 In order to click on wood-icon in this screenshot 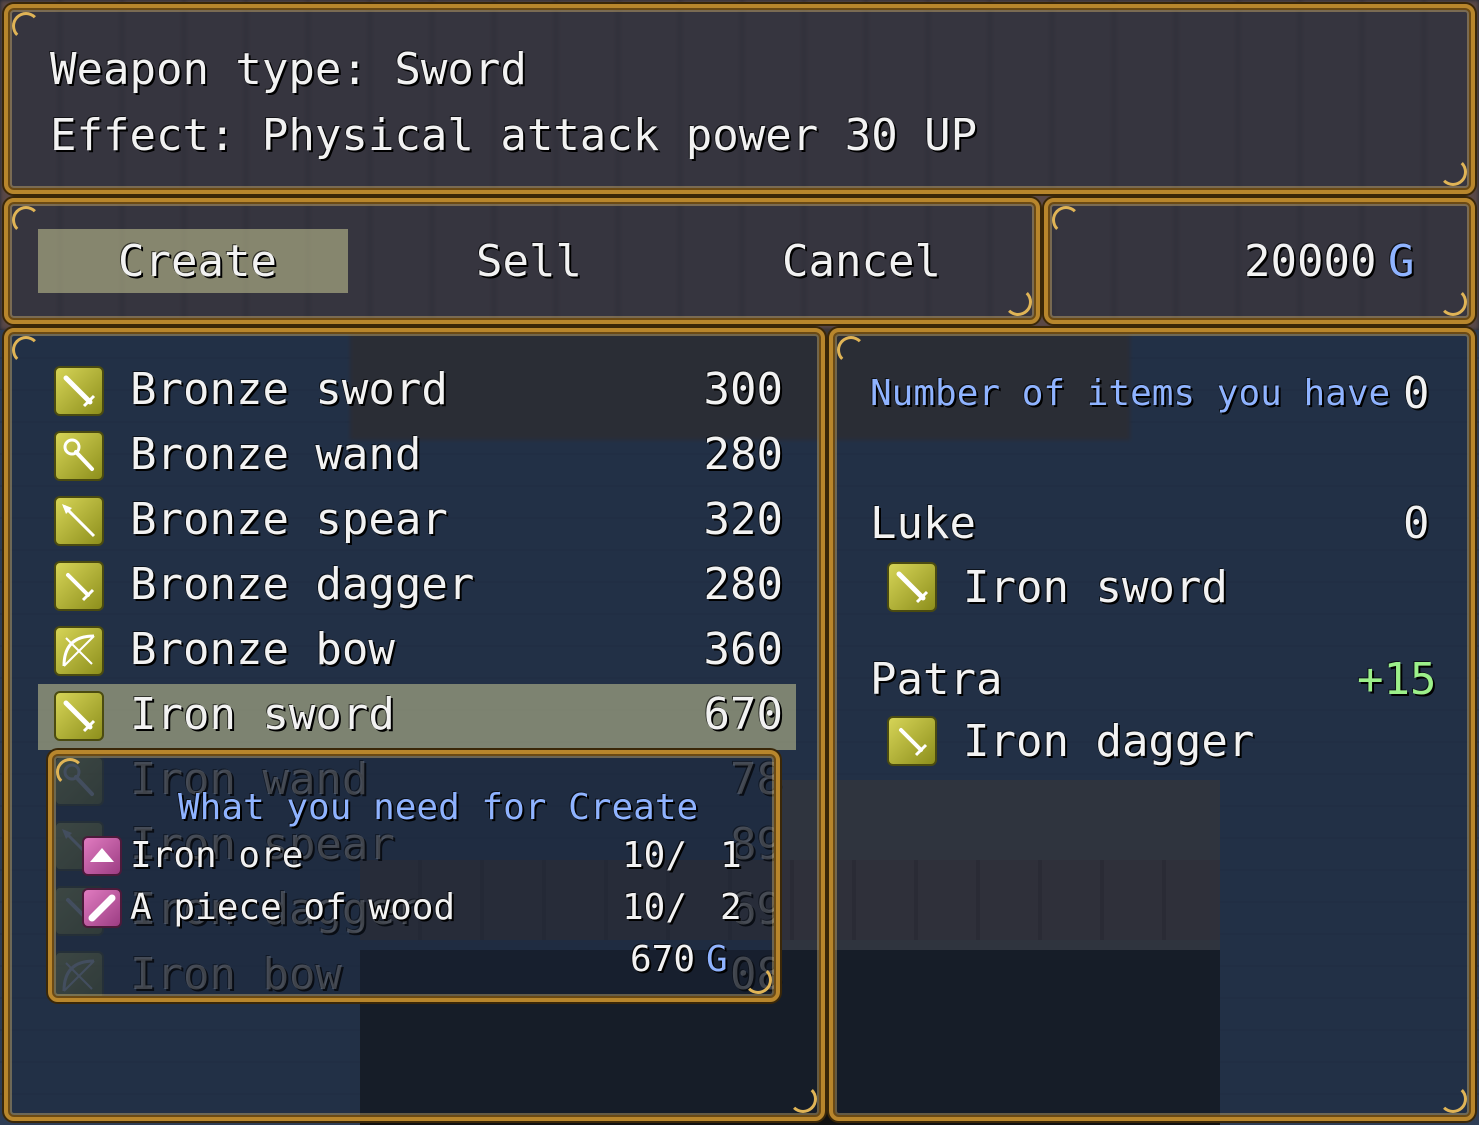, I will do `click(102, 908)`.